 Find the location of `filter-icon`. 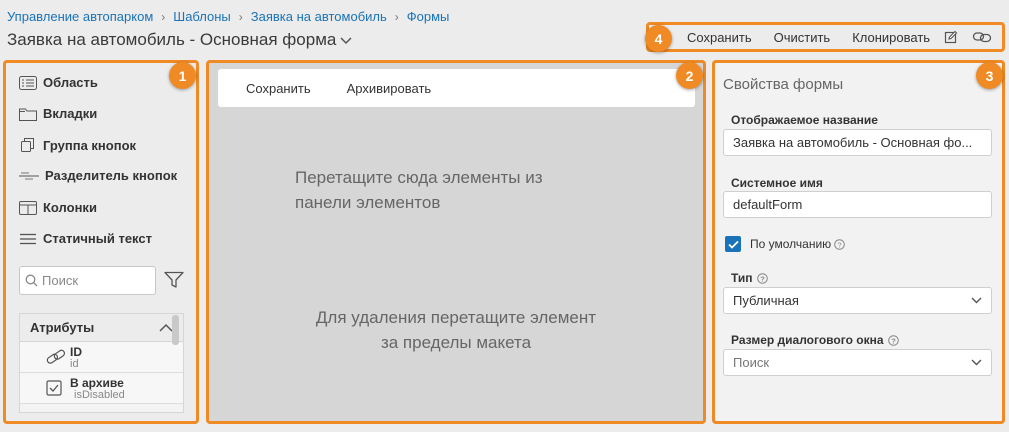

filter-icon is located at coordinates (174, 282).